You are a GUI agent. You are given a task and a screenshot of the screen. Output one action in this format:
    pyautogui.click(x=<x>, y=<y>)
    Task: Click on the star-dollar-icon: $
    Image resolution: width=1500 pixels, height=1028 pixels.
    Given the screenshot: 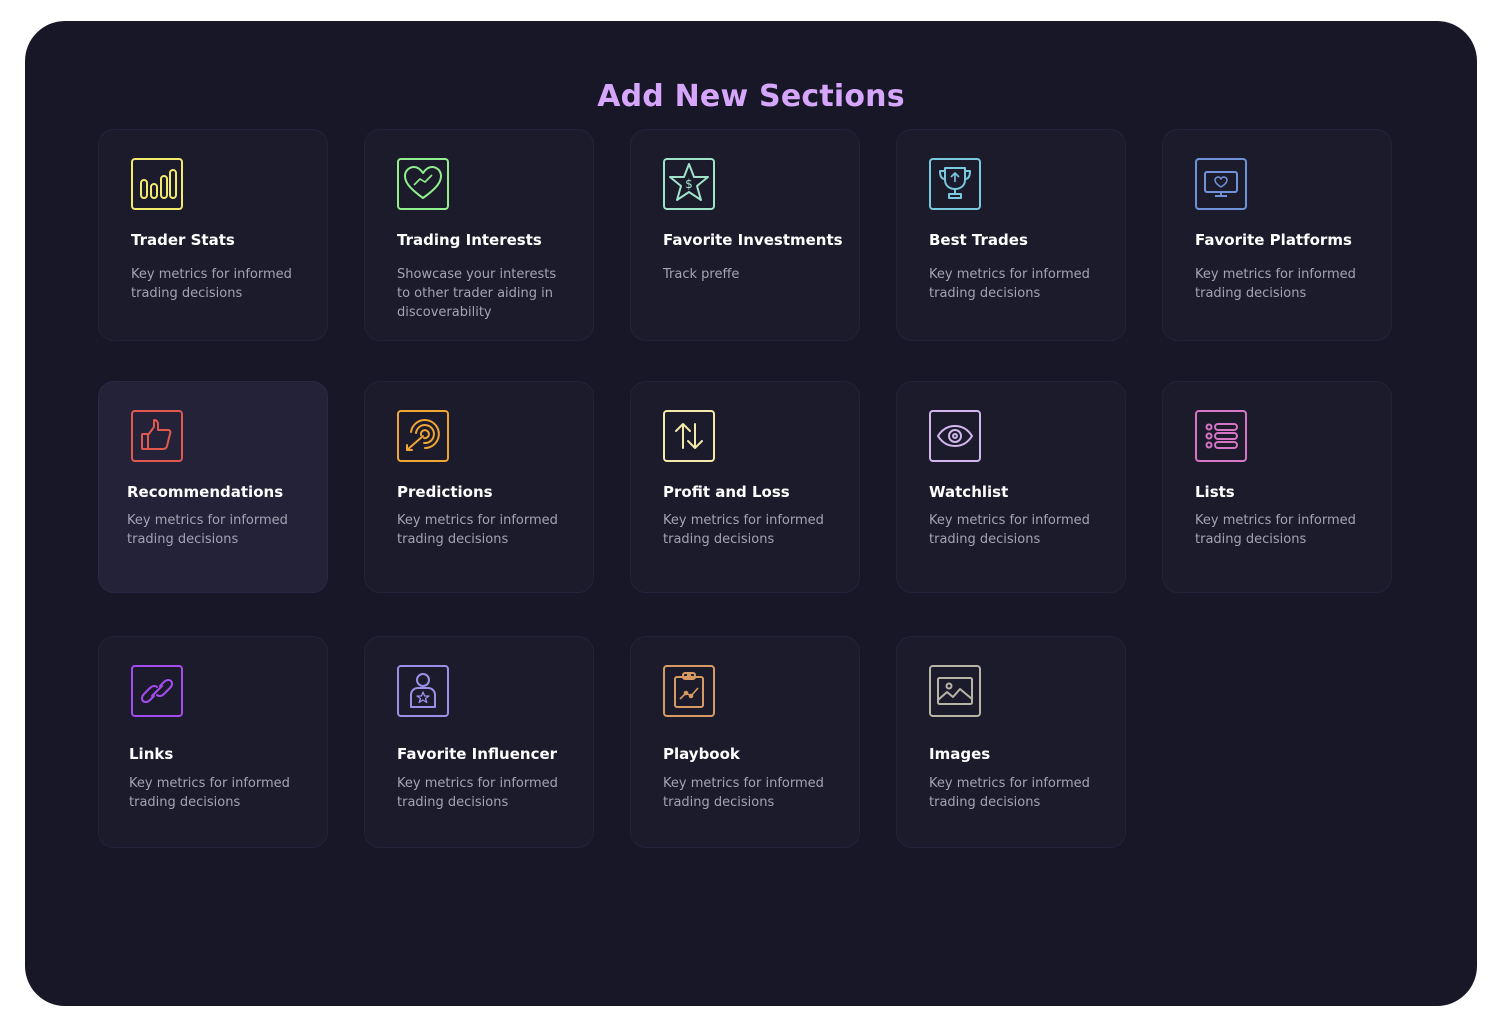 What is the action you would take?
    pyautogui.click(x=689, y=184)
    